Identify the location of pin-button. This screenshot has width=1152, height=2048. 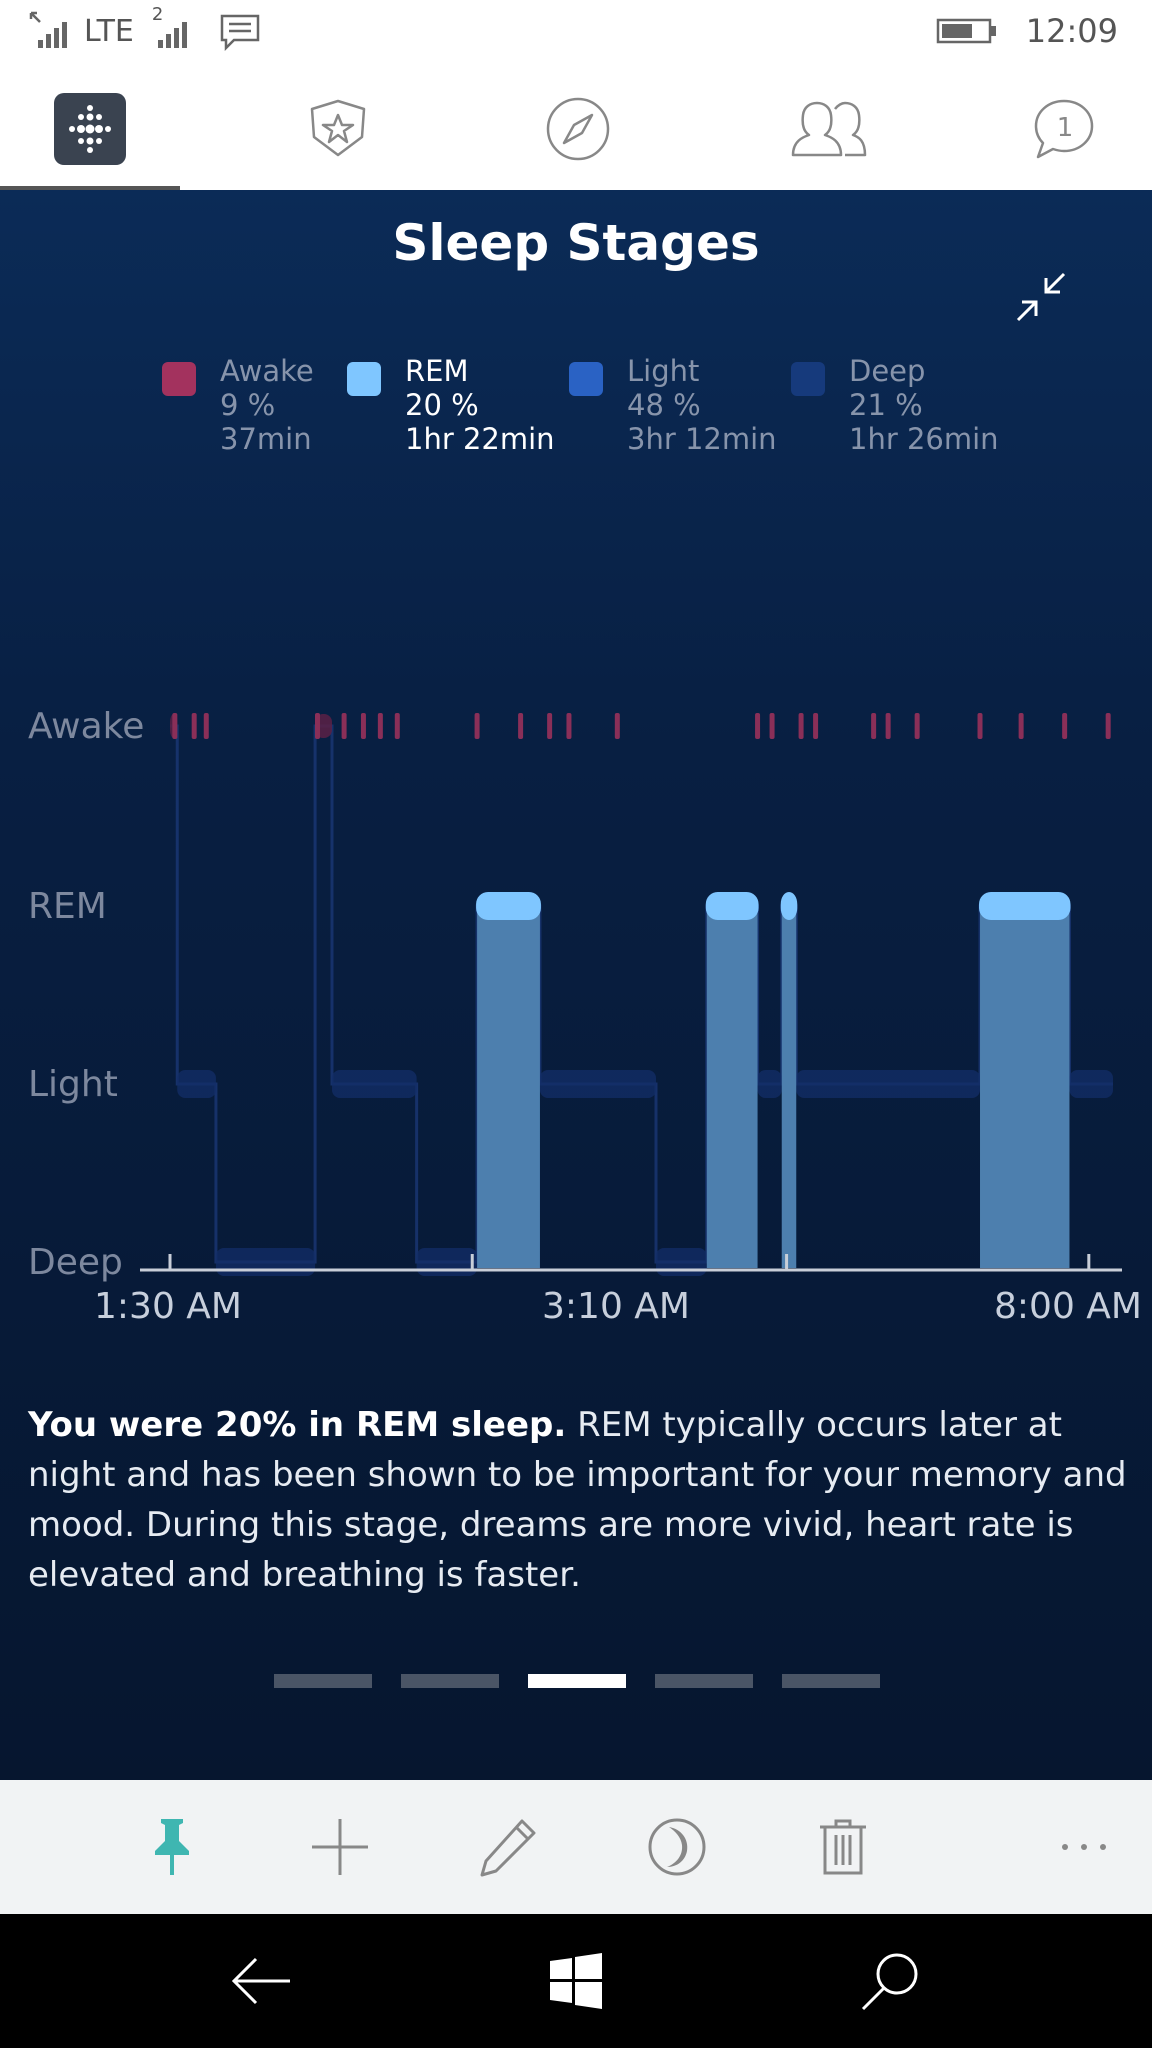
(172, 1847).